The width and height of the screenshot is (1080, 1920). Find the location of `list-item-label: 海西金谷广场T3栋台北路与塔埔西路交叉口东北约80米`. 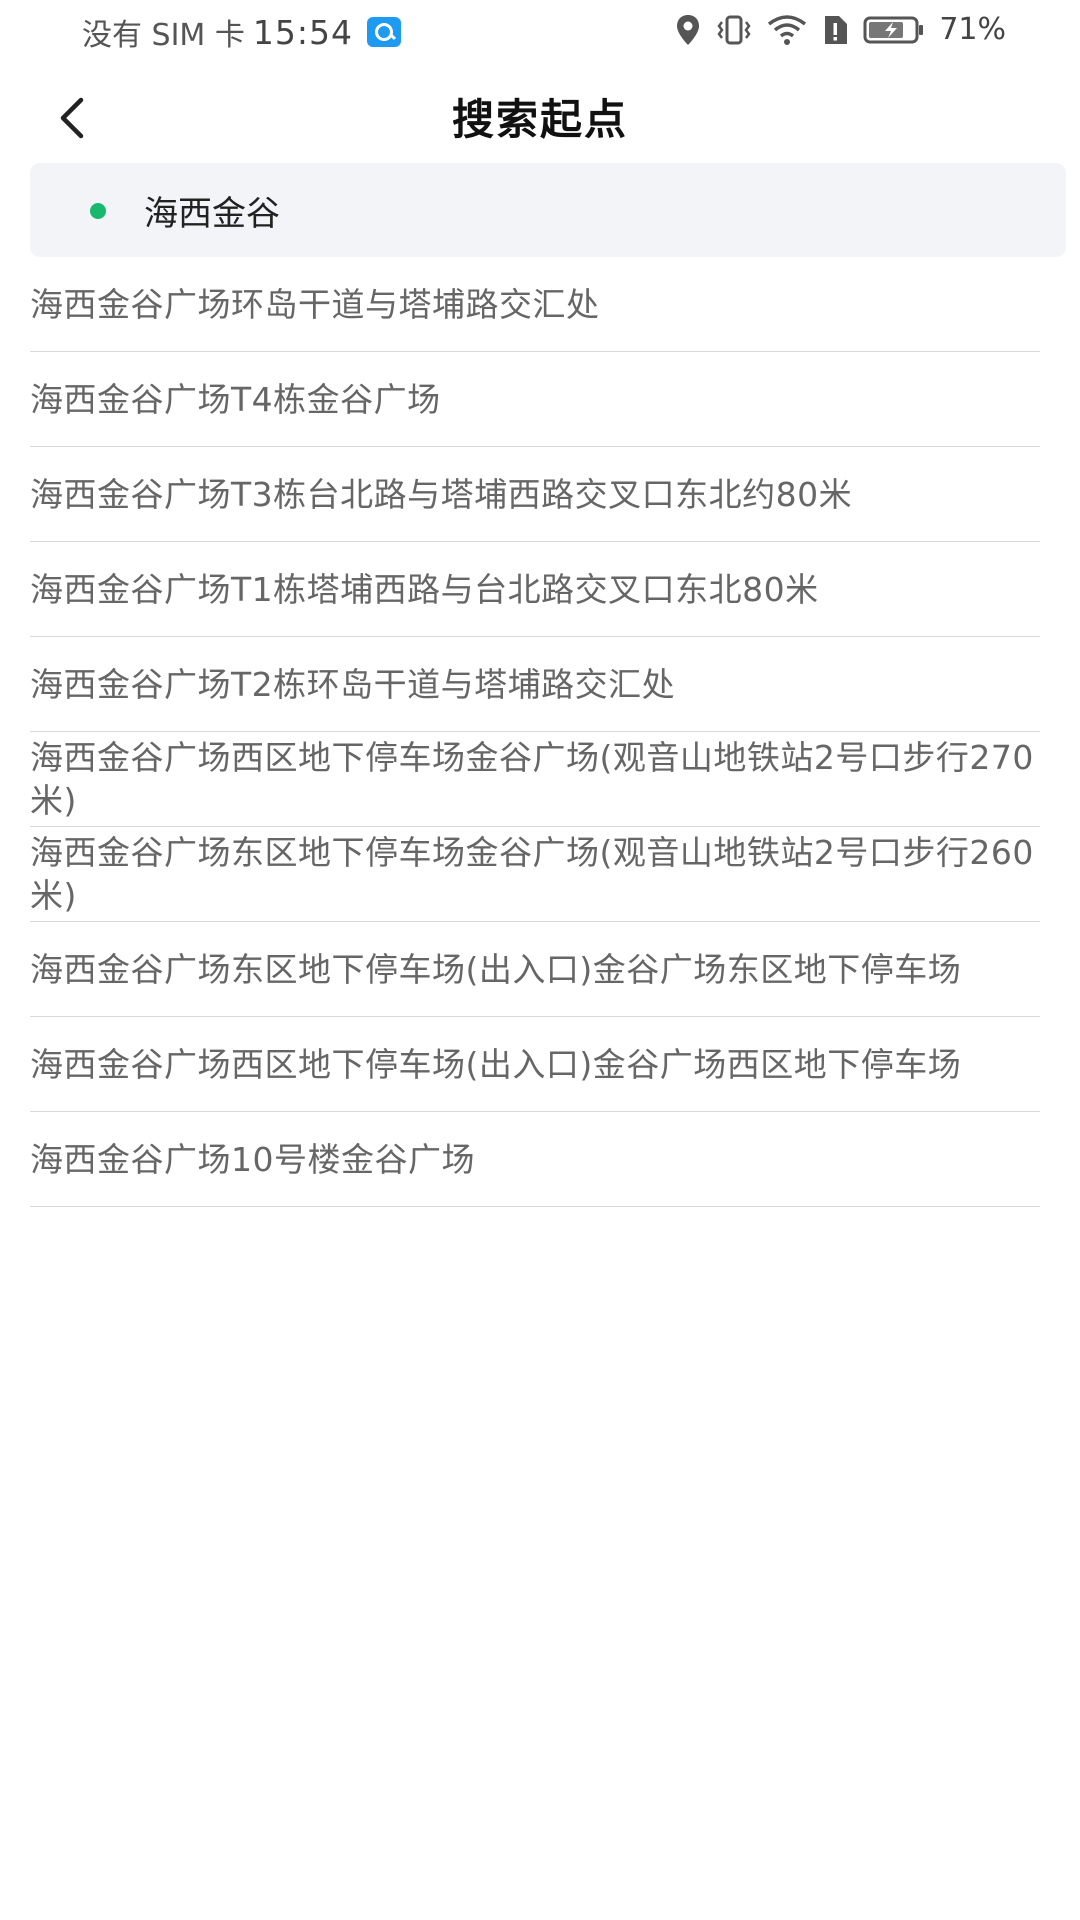

list-item-label: 海西金谷广场T3栋台北路与塔埔西路交叉口东北约80米 is located at coordinates (441, 494).